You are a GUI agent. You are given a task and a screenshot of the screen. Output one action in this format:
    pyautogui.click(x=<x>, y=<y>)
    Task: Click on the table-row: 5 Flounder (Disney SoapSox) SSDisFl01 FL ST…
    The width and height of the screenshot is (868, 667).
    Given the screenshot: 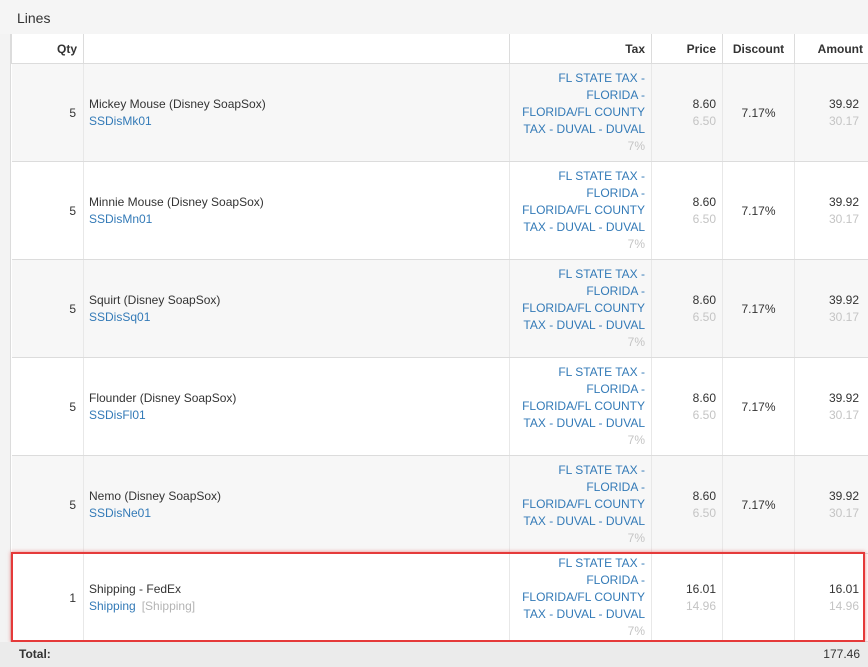 What is the action you would take?
    pyautogui.click(x=439, y=406)
    